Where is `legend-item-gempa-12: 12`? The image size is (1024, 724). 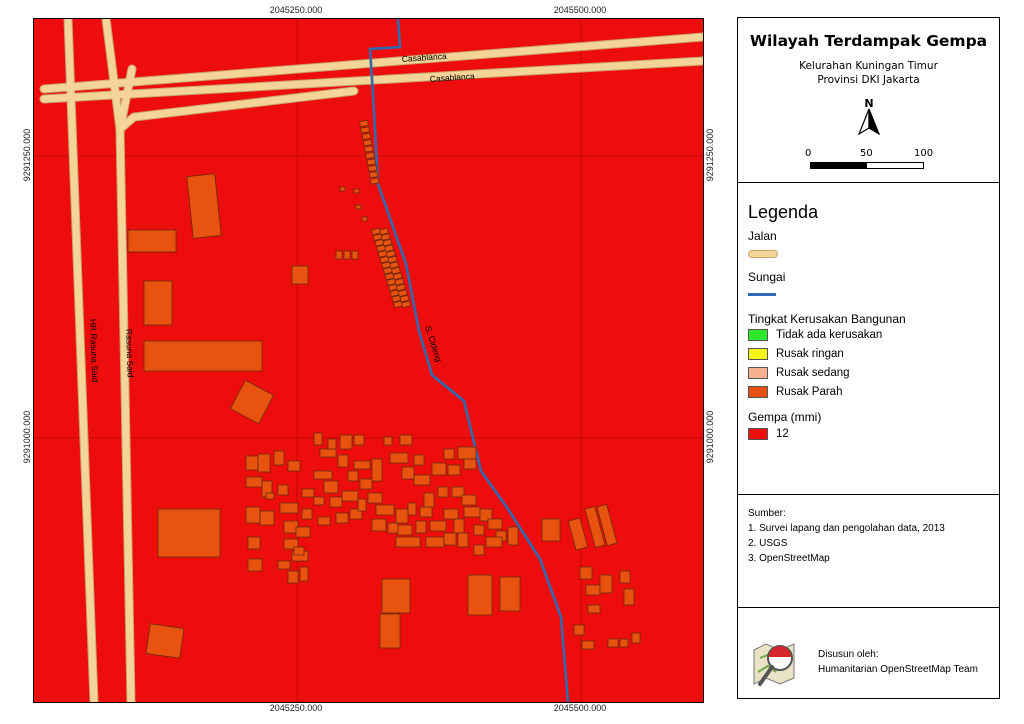 legend-item-gempa-12: 12 is located at coordinates (782, 434).